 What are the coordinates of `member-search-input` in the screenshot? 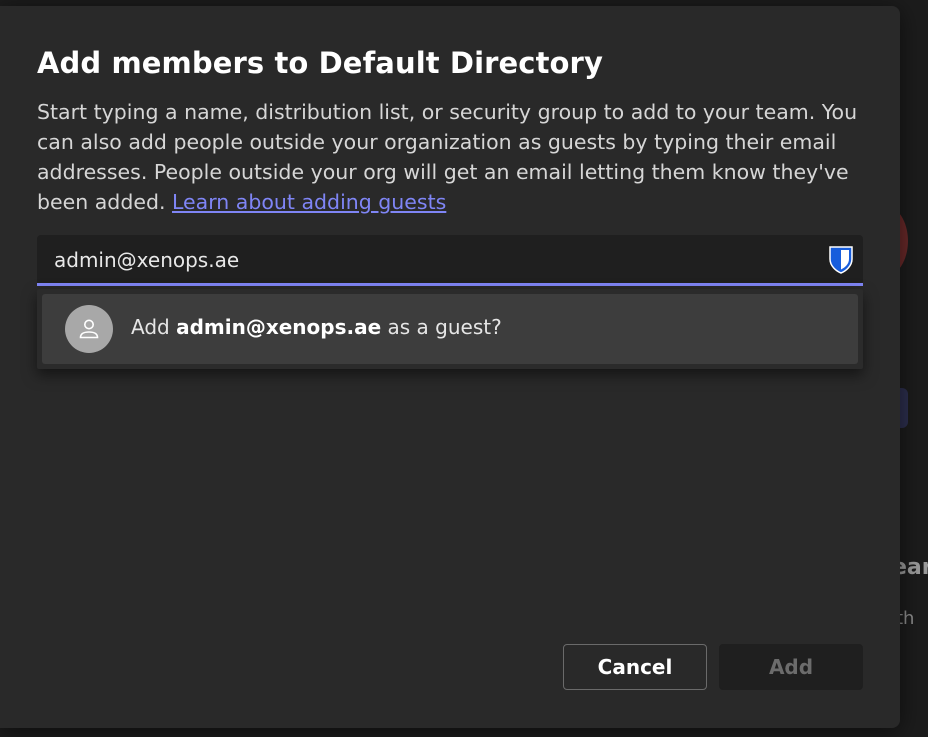 It's located at (434, 260).